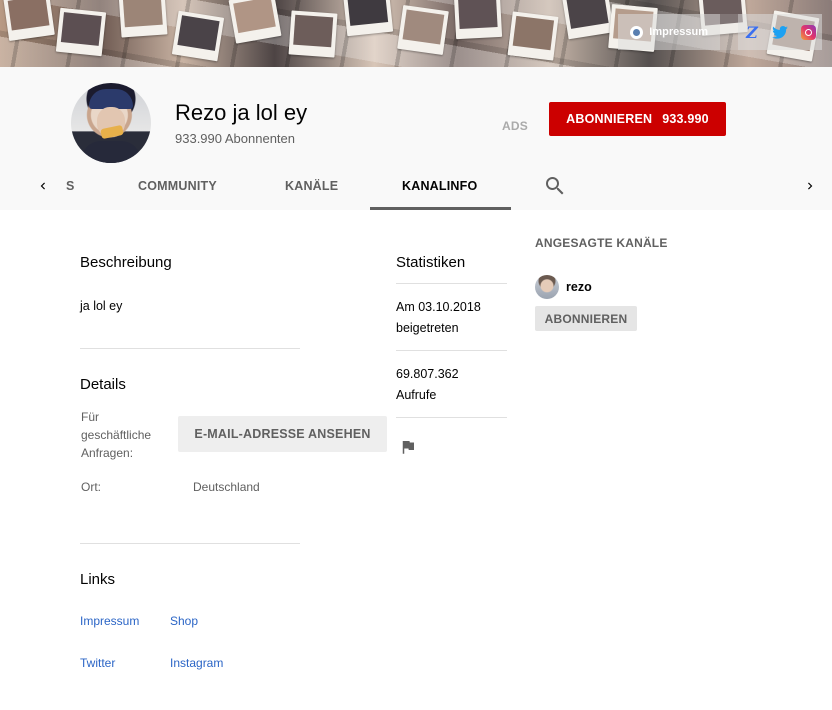  I want to click on business-inquiries-label: Für geschäftliche Anfragen:, so click(116, 435).